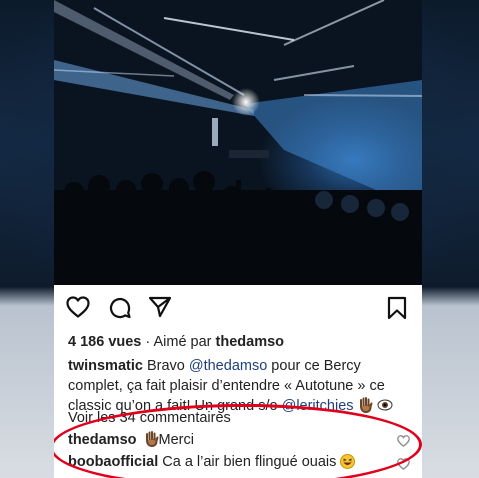 The height and width of the screenshot is (478, 479). Describe the element at coordinates (78, 309) in the screenshot. I see `heart-icon` at that location.